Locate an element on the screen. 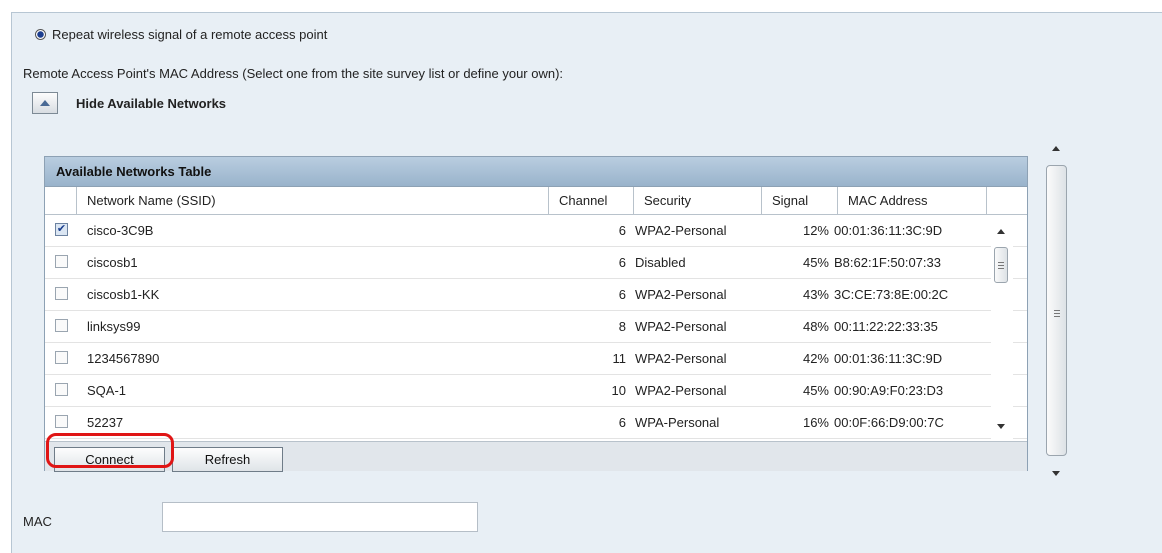  hide-networks-toggle: Hide Available Networks is located at coordinates (129, 103).